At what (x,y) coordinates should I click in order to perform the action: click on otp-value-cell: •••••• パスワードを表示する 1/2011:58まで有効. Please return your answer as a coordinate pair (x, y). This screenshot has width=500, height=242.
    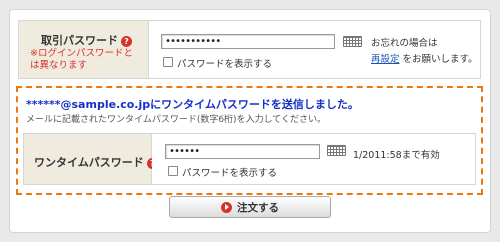
    Looking at the image, I should click on (313, 159).